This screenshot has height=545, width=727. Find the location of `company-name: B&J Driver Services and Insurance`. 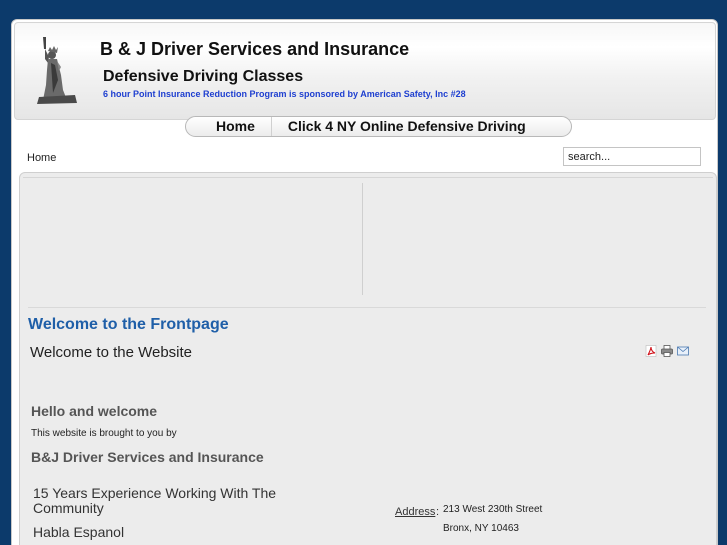

company-name: B&J Driver Services and Insurance is located at coordinates (147, 457).